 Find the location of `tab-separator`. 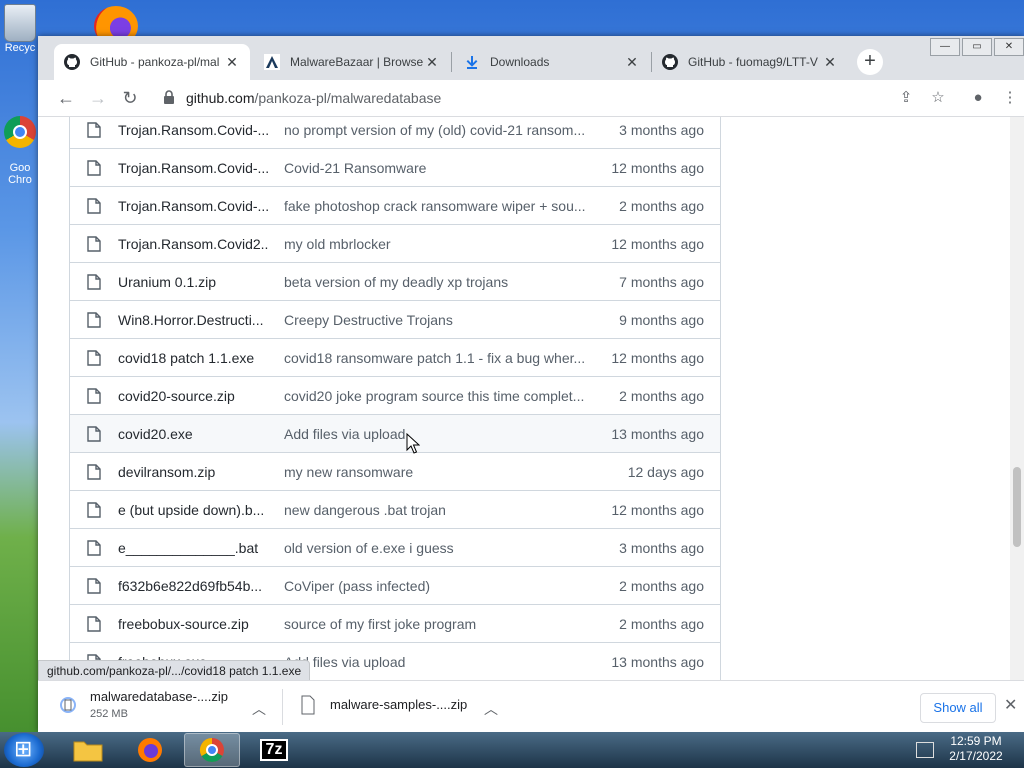

tab-separator is located at coordinates (451, 62).